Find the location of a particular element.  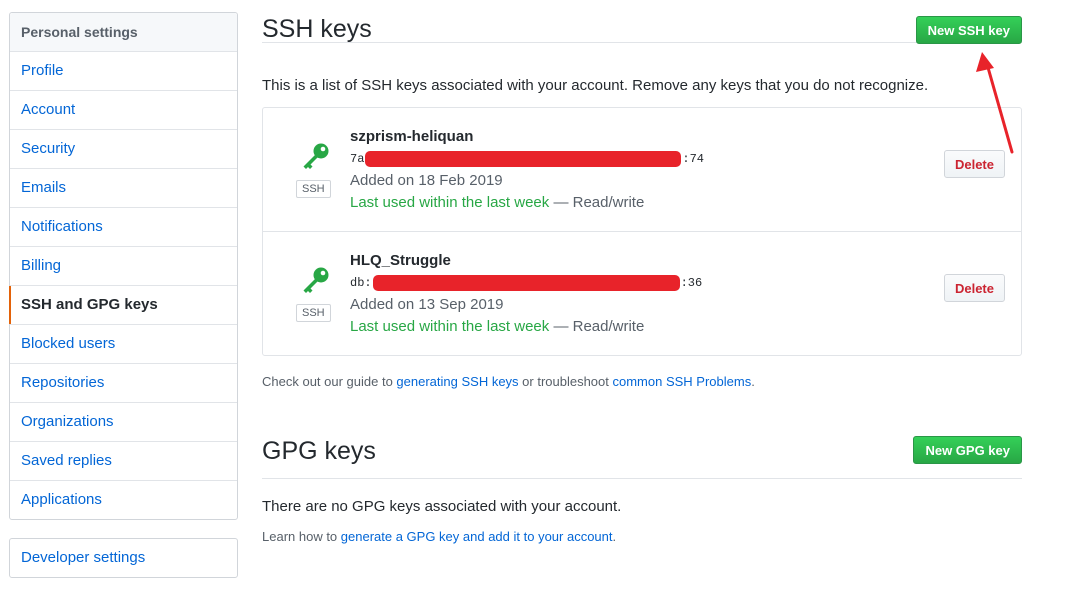

fingerprint-end: :36 is located at coordinates (691, 283).